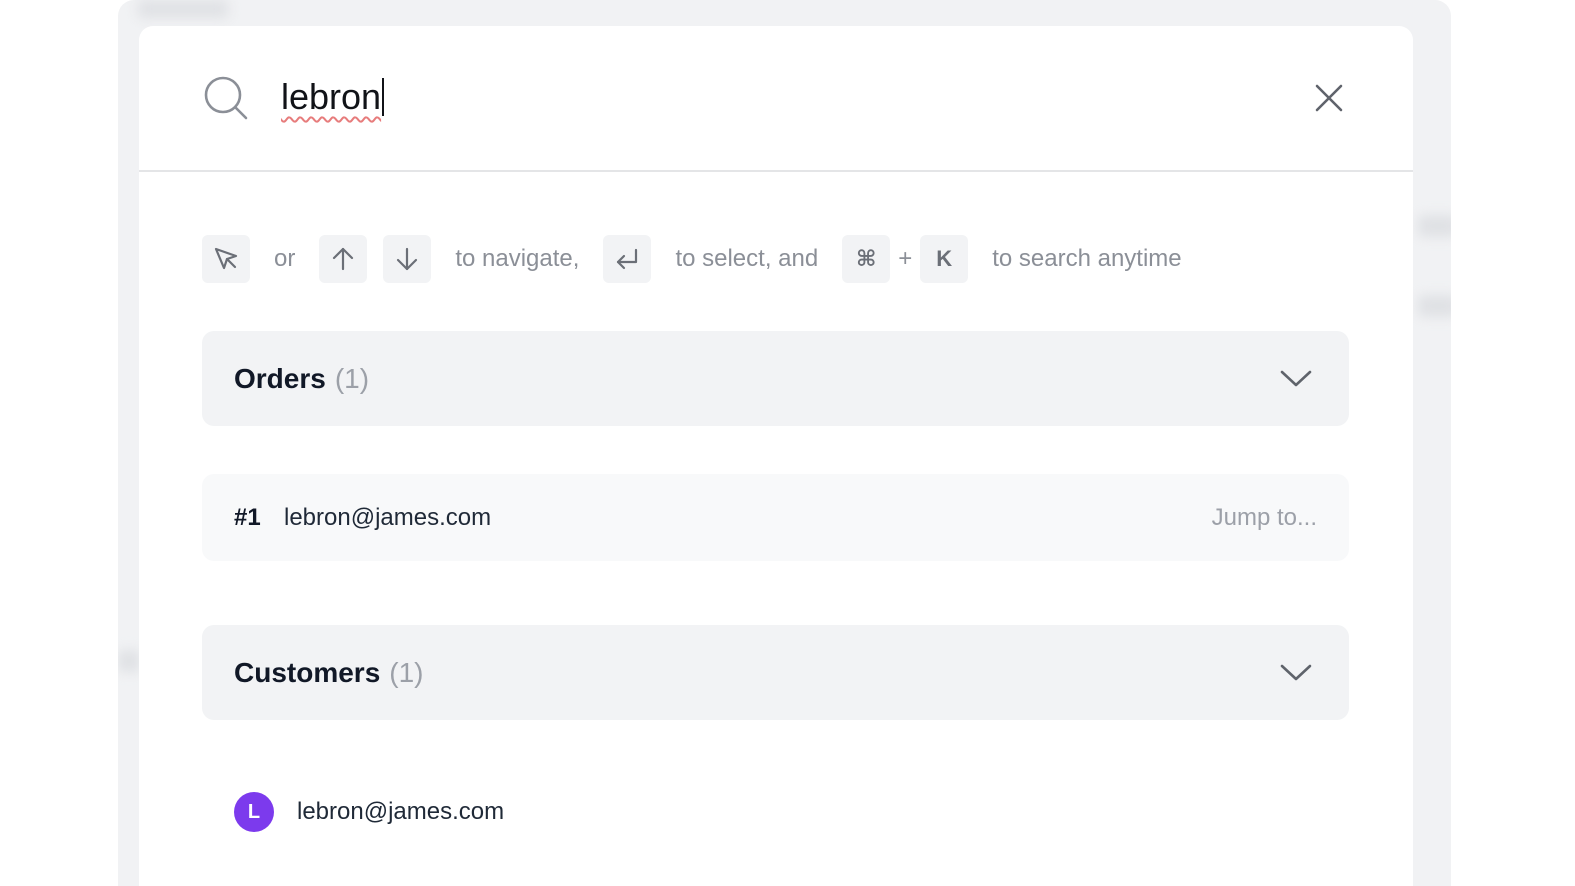 The image size is (1575, 886). I want to click on cursor-arrow-icon, so click(226, 258).